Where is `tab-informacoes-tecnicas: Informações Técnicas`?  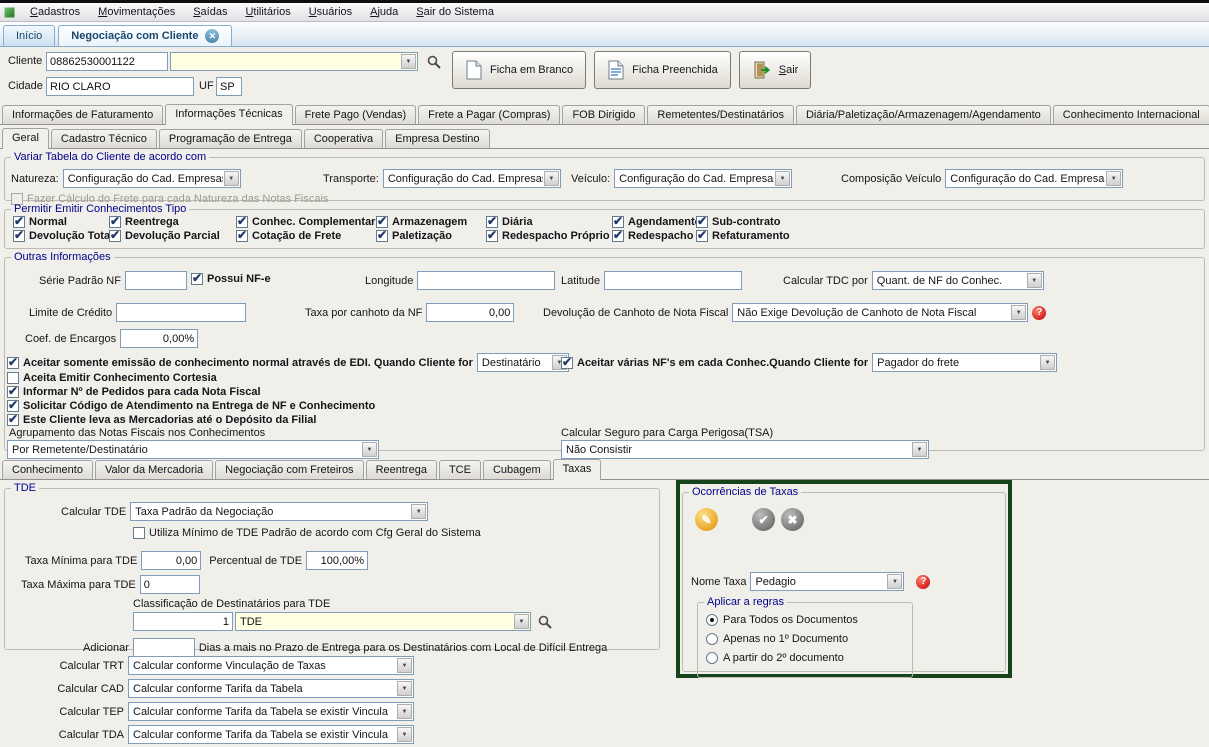
tab-informacoes-tecnicas: Informações Técnicas is located at coordinates (229, 114).